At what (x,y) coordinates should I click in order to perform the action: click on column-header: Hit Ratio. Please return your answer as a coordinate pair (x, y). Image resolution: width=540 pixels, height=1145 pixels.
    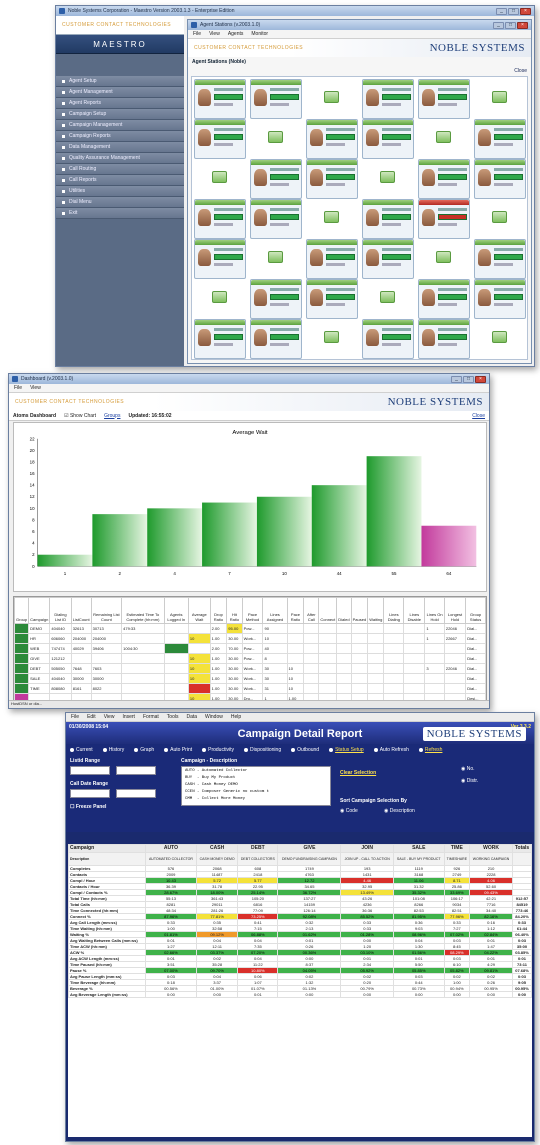
    Looking at the image, I should click on (234, 610).